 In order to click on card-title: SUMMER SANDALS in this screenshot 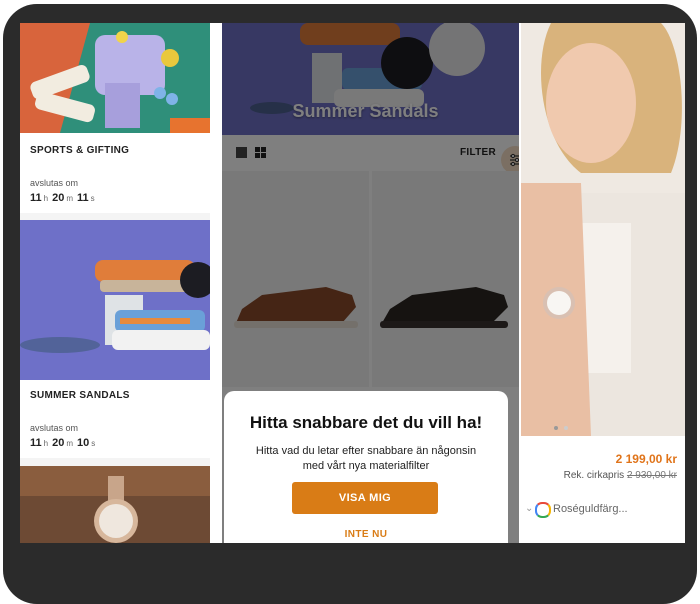, I will do `click(80, 395)`.